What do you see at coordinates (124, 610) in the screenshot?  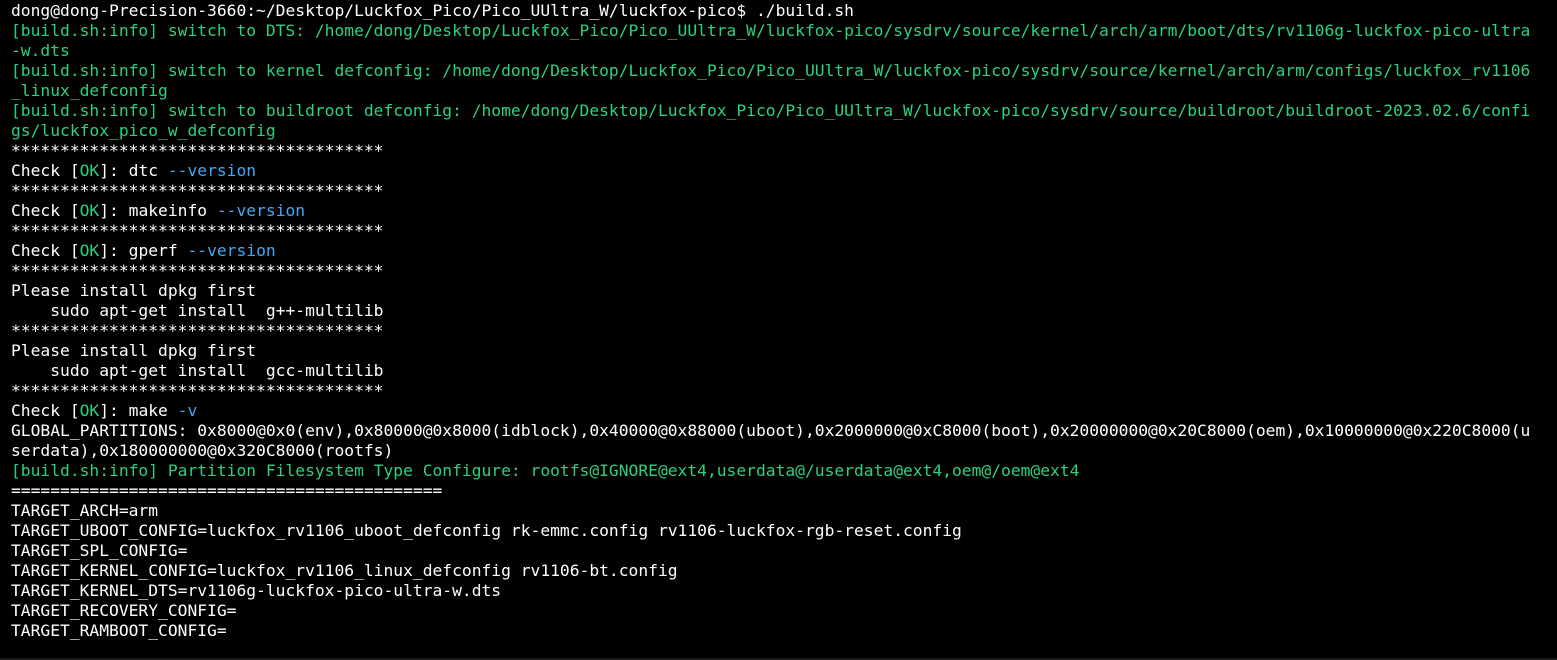 I see `terminal-text-segment: TARGET_RECOVERY_CONFIG=` at bounding box center [124, 610].